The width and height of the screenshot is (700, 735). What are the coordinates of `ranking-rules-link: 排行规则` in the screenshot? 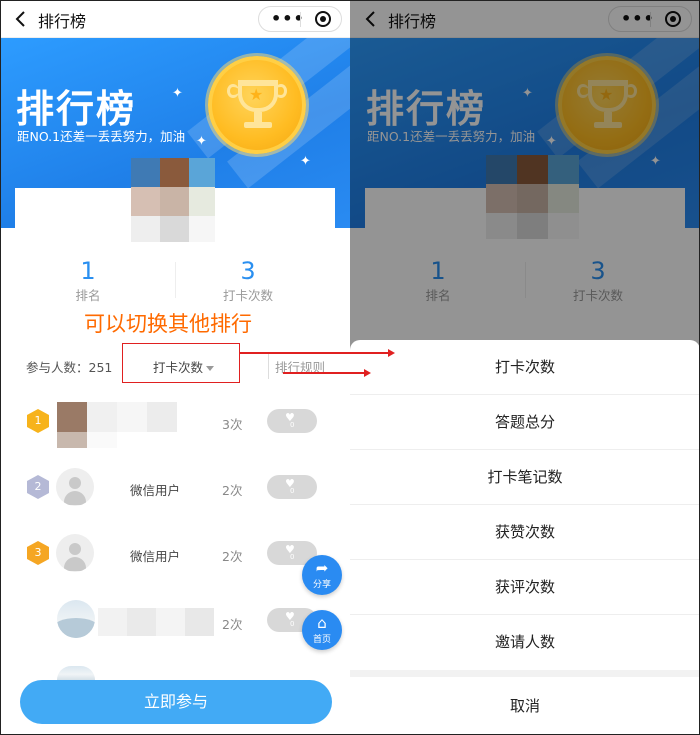 It's located at (304, 366).